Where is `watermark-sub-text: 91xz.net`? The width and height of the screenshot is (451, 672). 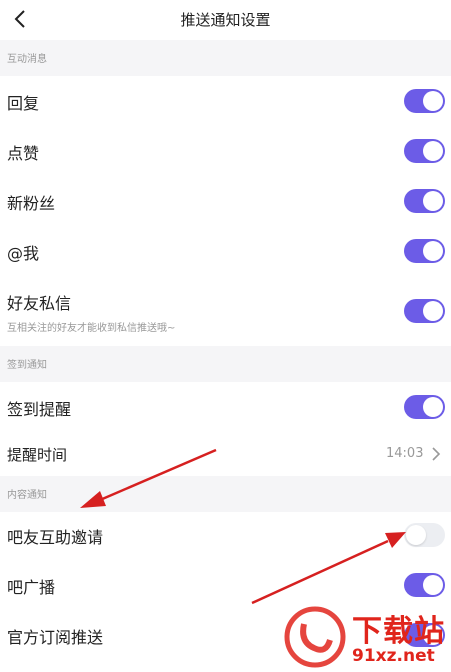 watermark-sub-text: 91xz.net is located at coordinates (393, 656).